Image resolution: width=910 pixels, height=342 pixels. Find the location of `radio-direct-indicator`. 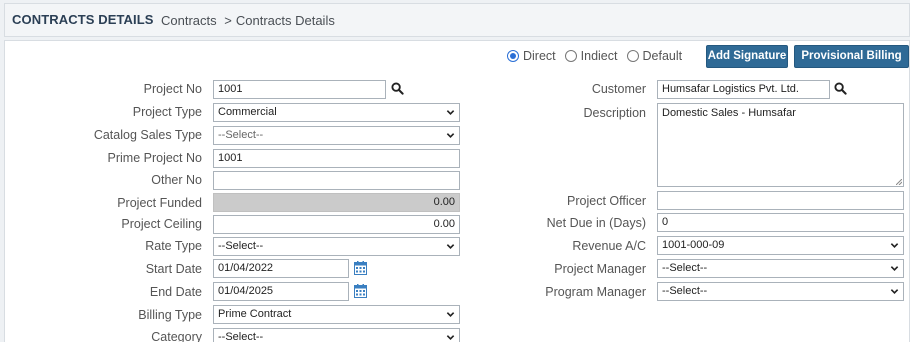

radio-direct-indicator is located at coordinates (513, 56).